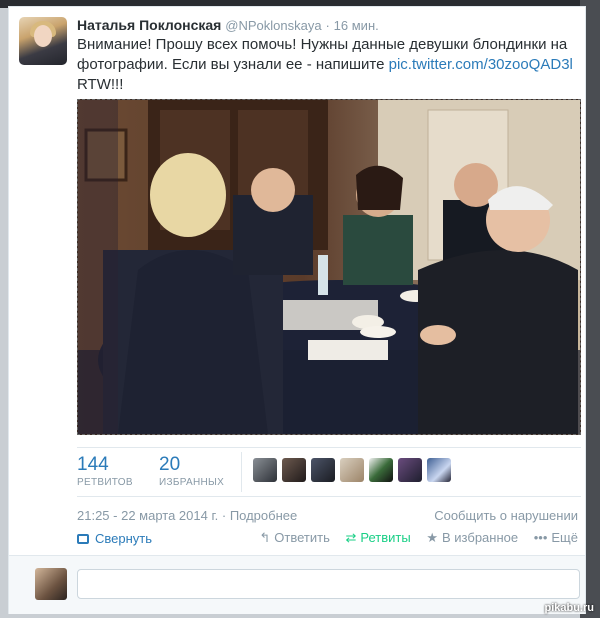  Describe the element at coordinates (385, 537) in the screenshot. I see `retweet-label: Ретвиты` at that location.